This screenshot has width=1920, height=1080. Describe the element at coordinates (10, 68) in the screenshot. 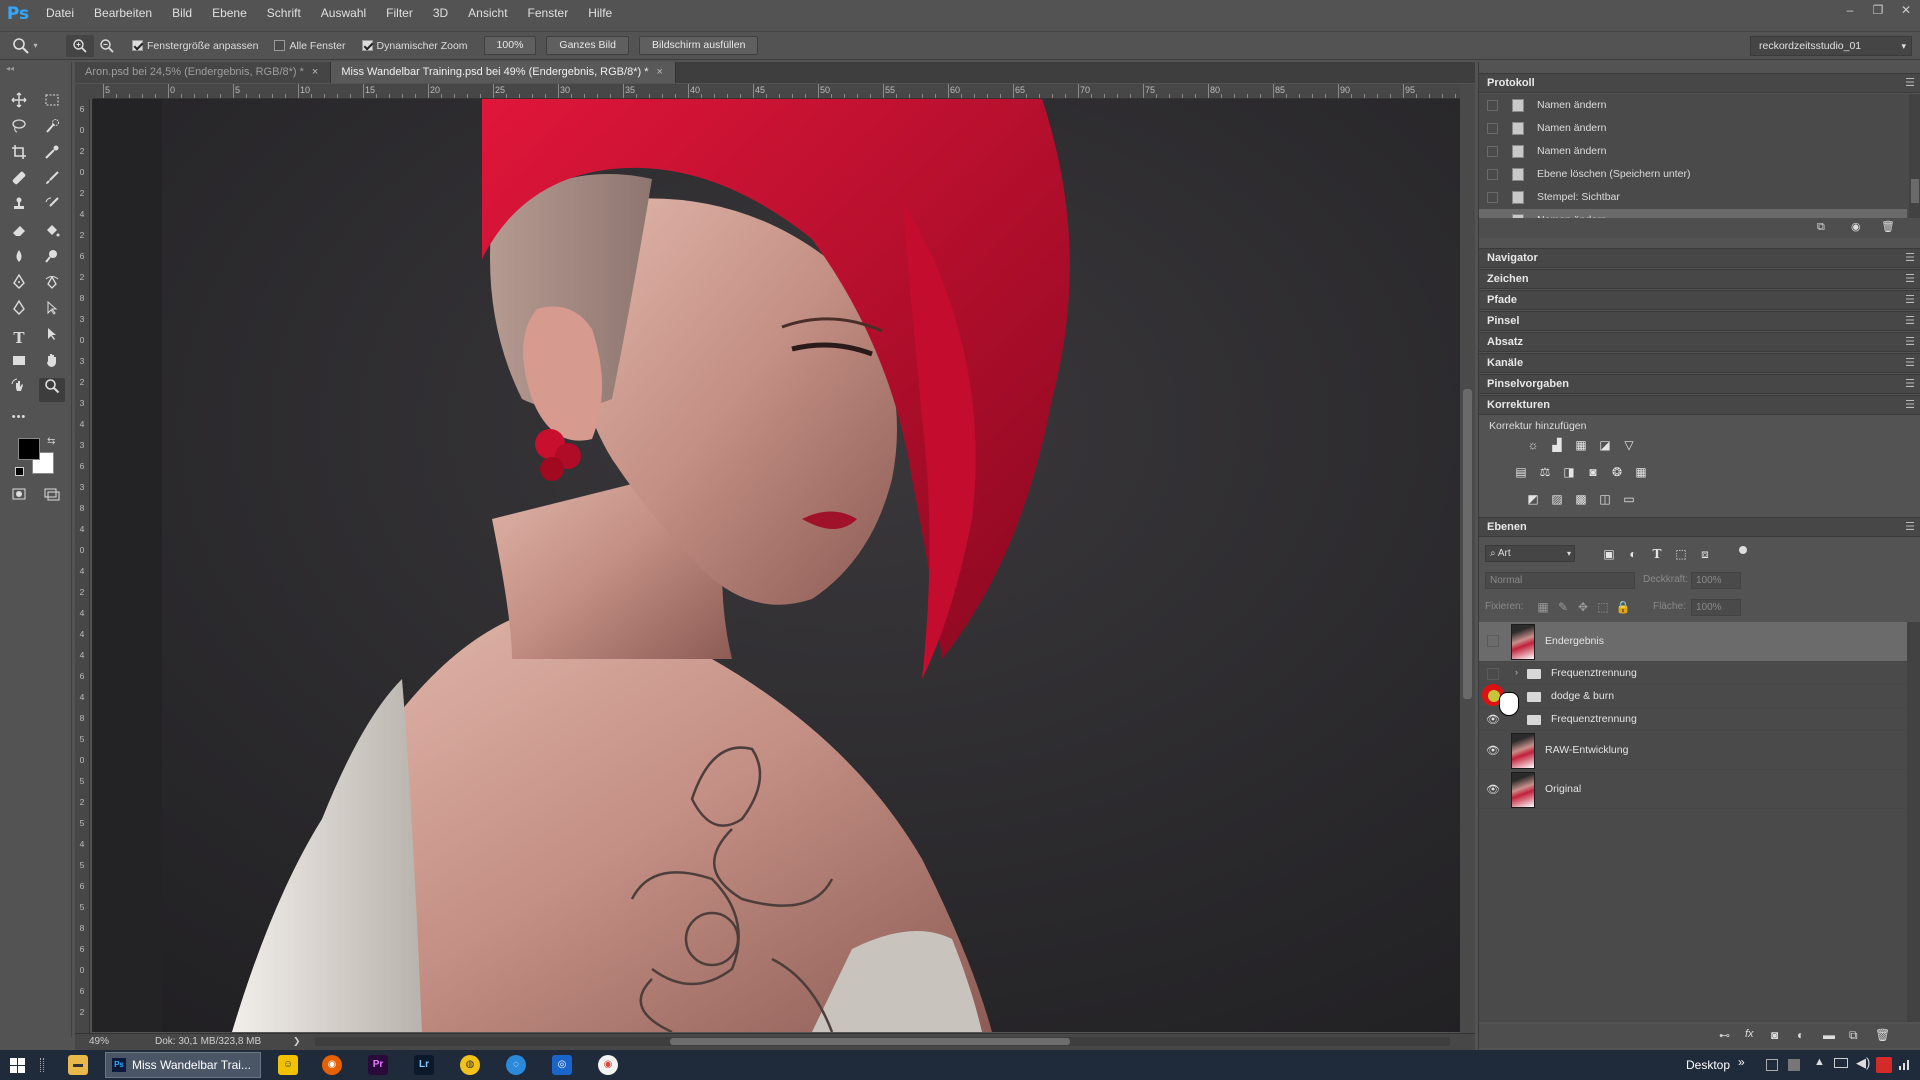

I see `collapse-icon: ◂◂` at that location.